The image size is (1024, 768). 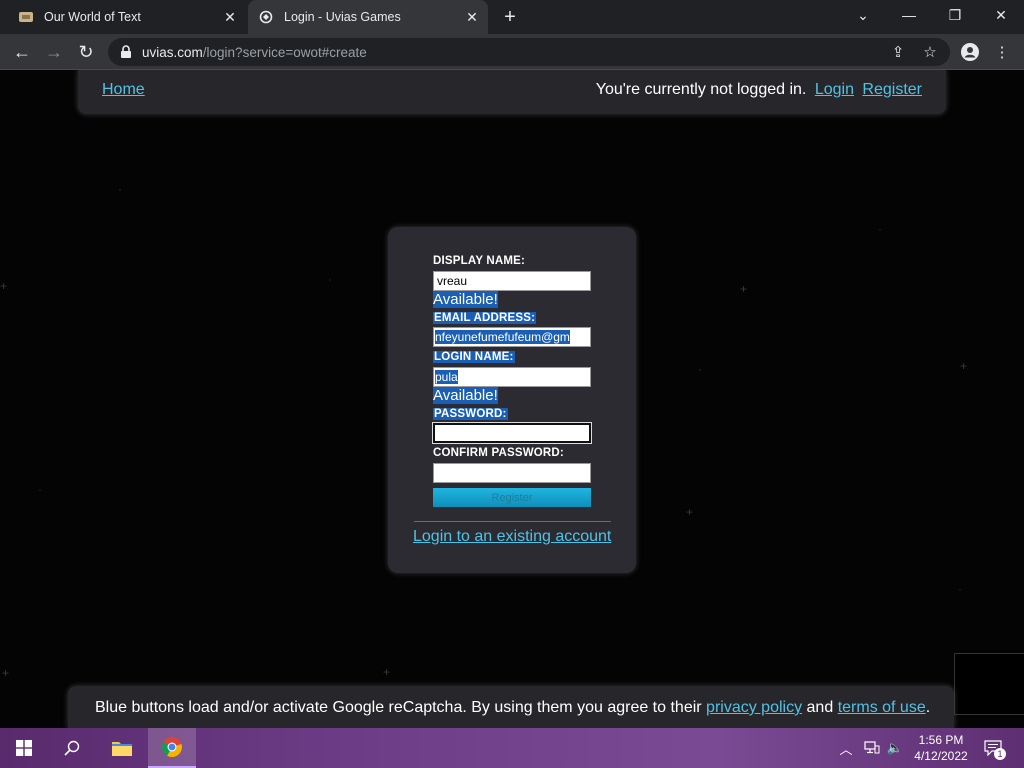 I want to click on chrome-taskbar-icon, so click(x=172, y=748).